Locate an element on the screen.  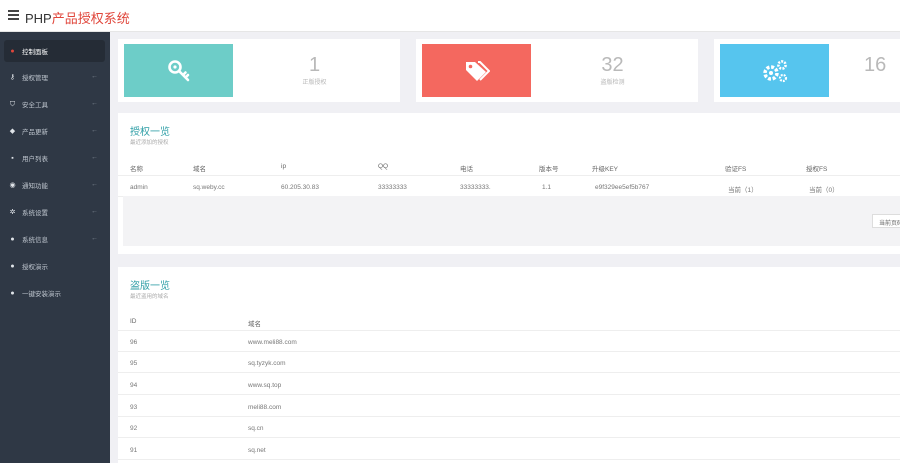
tag-icon: ◆ is located at coordinates (12, 131).